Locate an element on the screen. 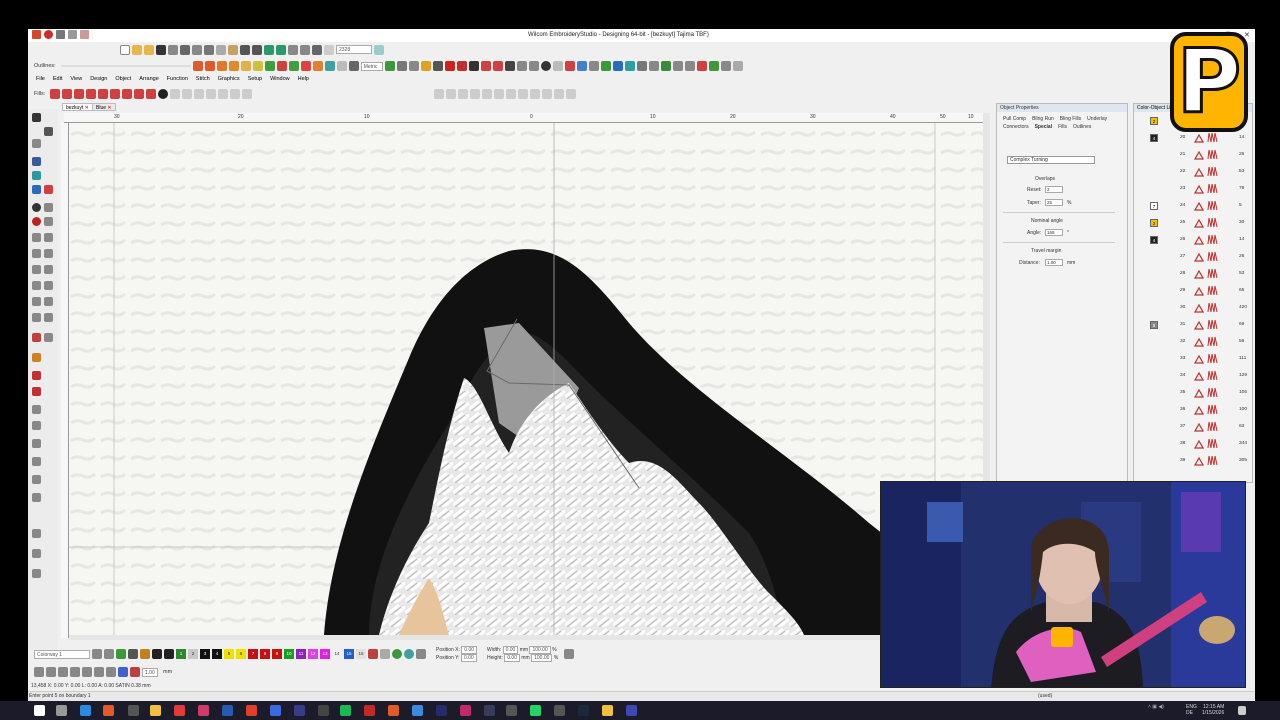  view-3-icon is located at coordinates (63, 672).